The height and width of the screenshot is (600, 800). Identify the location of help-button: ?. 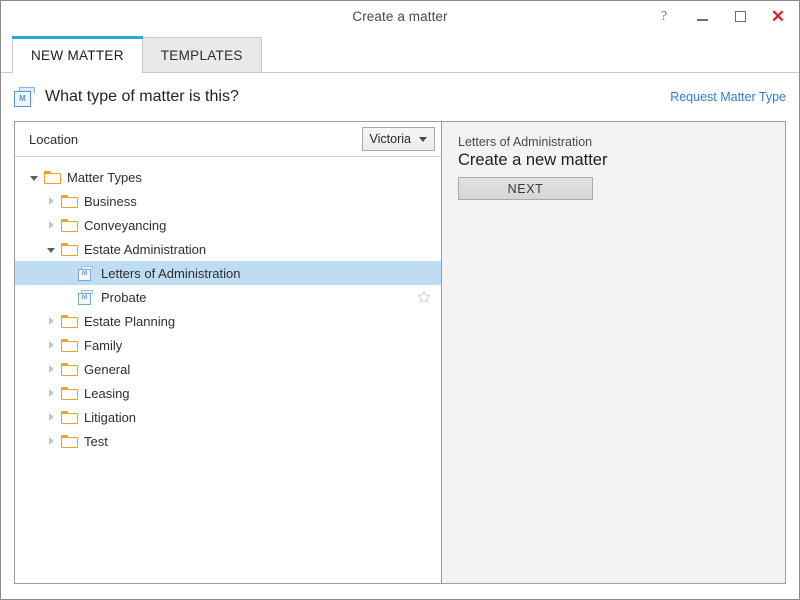
(664, 17).